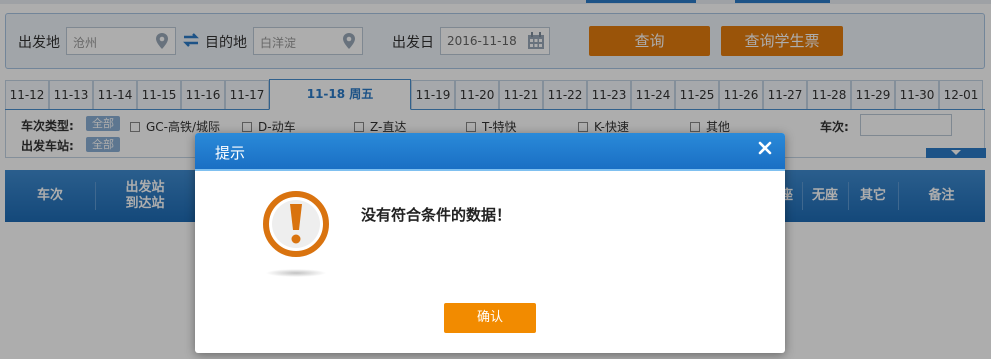 The width and height of the screenshot is (991, 359). I want to click on confirm-button: 确认, so click(490, 318).